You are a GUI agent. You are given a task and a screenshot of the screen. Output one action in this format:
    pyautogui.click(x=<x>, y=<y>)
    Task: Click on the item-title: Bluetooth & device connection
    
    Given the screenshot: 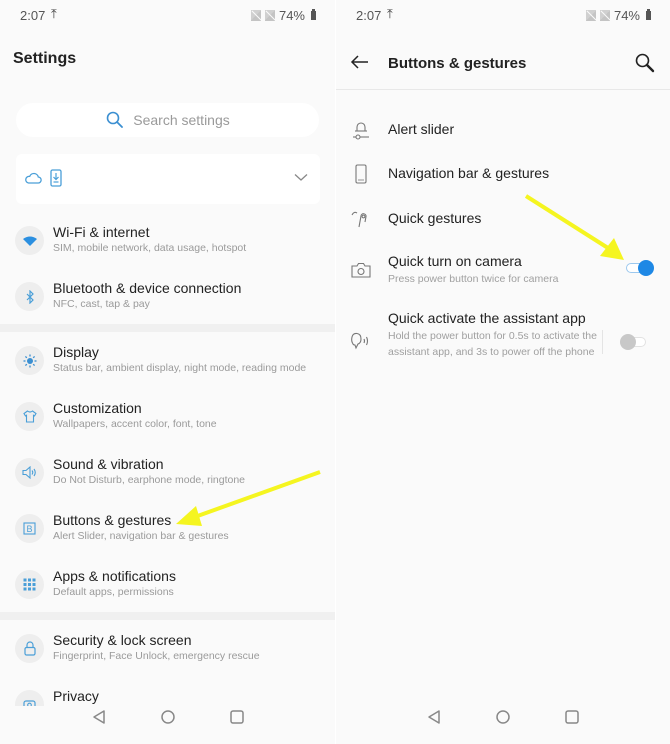 What is the action you would take?
    pyautogui.click(x=147, y=288)
    